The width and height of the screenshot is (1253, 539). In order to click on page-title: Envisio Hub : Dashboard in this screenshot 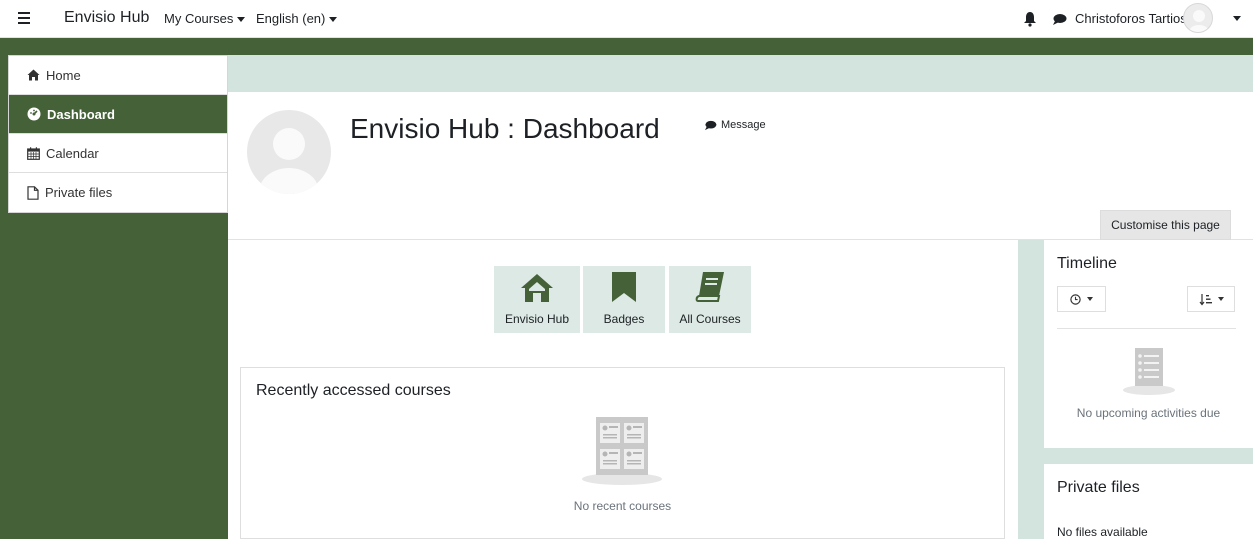, I will do `click(505, 128)`.